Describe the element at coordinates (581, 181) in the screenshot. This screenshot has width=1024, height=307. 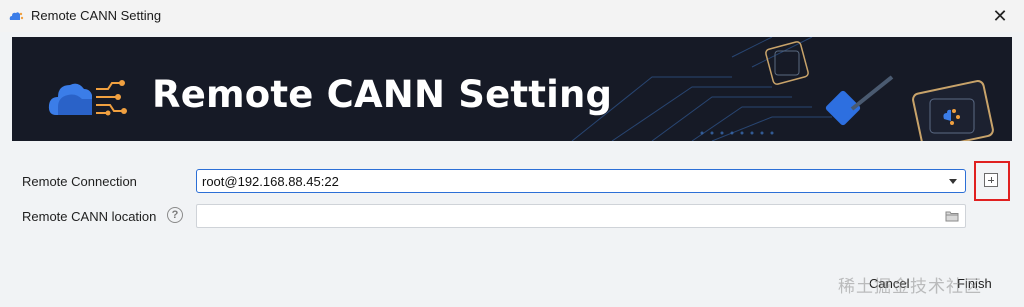
I see `remote-connection-select: root@192.168.88.45:22` at that location.